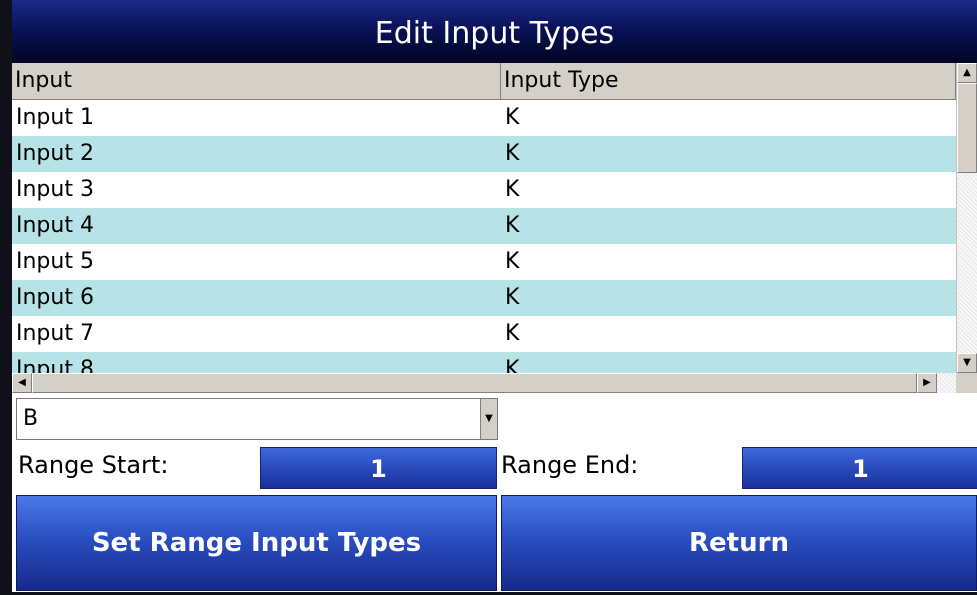 The image size is (977, 595). I want to click on input-name-cell: Input 3, so click(55, 189).